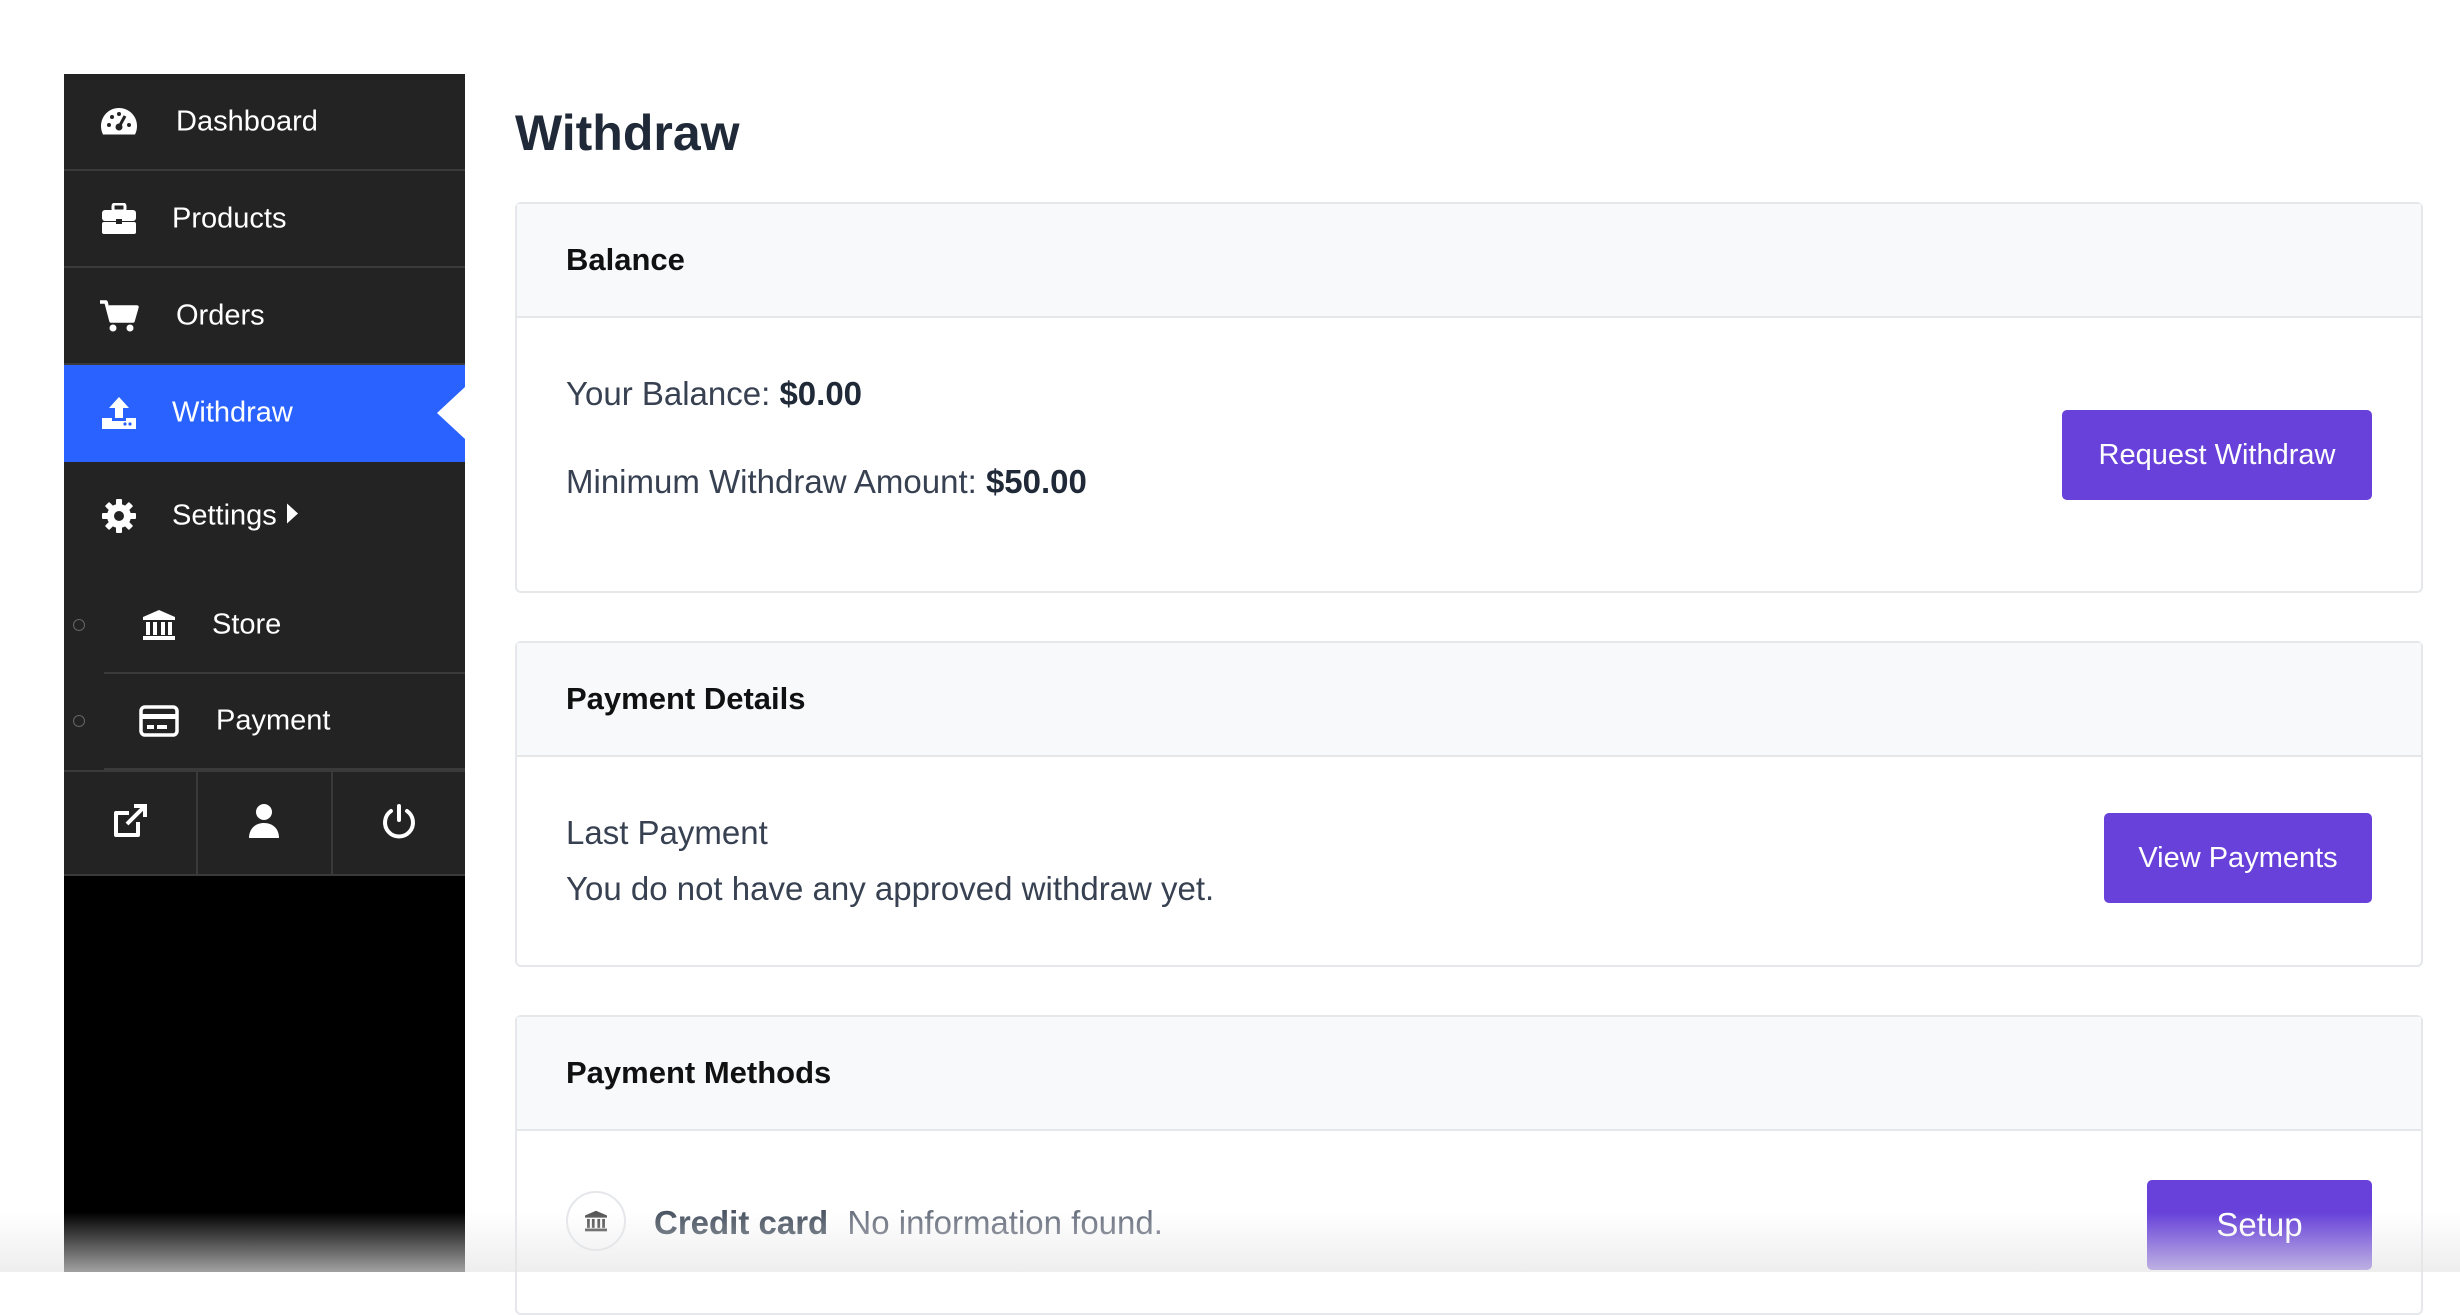 This screenshot has height=1315, width=2460. What do you see at coordinates (119, 219) in the screenshot?
I see `briefcase-icon` at bounding box center [119, 219].